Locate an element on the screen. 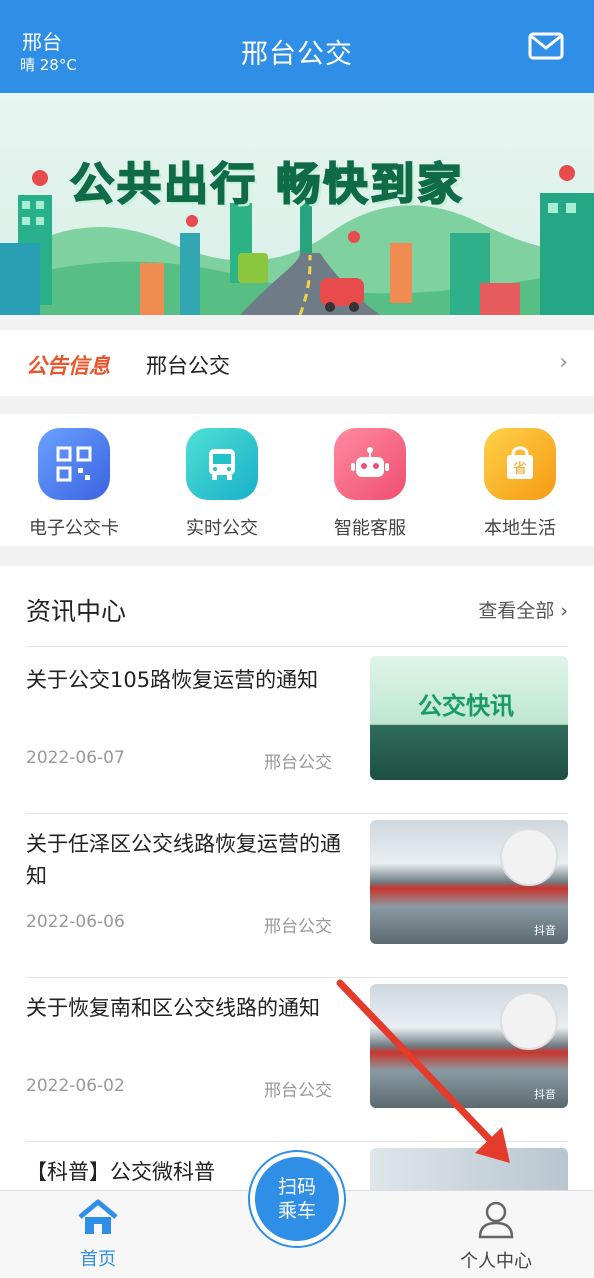 The height and width of the screenshot is (1278, 594). service-grid: 电子公交卡 实时公交 智能客服 省 本地生活 is located at coordinates (297, 480).